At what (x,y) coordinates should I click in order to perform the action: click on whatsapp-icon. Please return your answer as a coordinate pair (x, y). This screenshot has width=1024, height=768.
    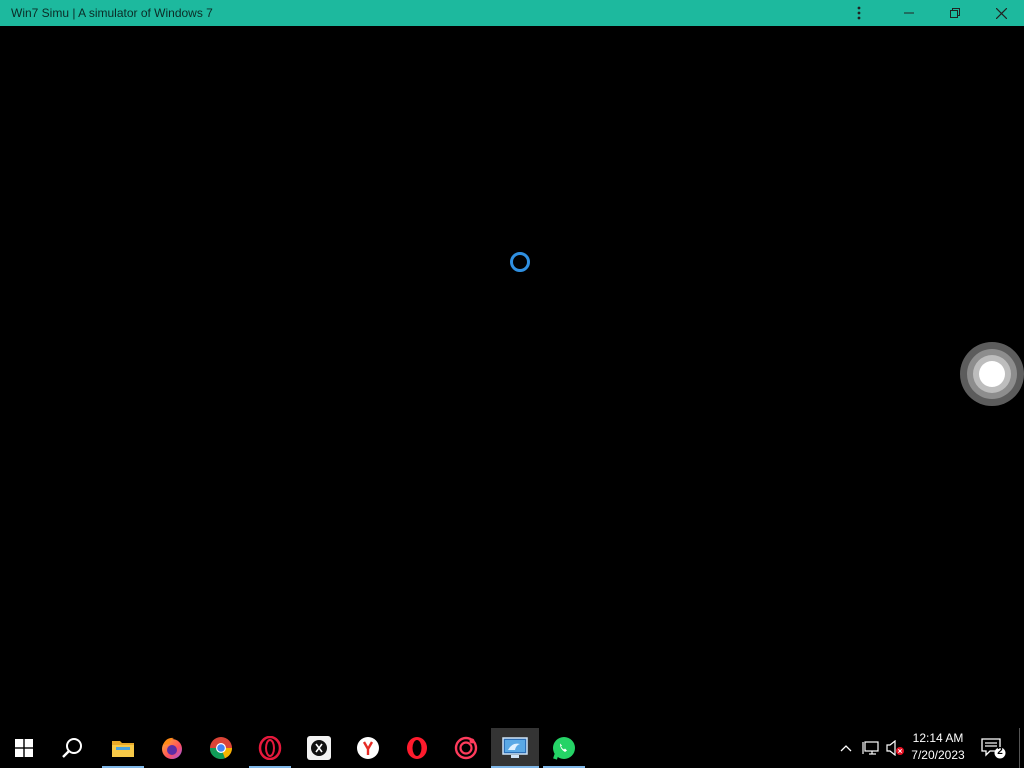
    Looking at the image, I should click on (564, 748).